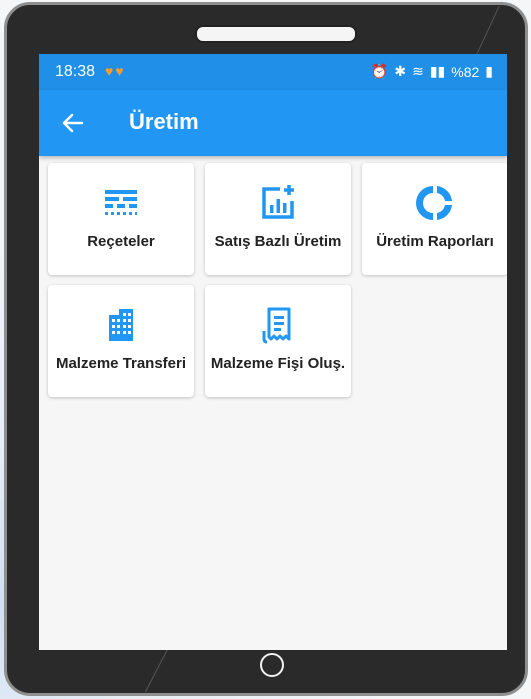  Describe the element at coordinates (278, 363) in the screenshot. I see `tile-label: Malzeme Fişi Oluş.` at that location.